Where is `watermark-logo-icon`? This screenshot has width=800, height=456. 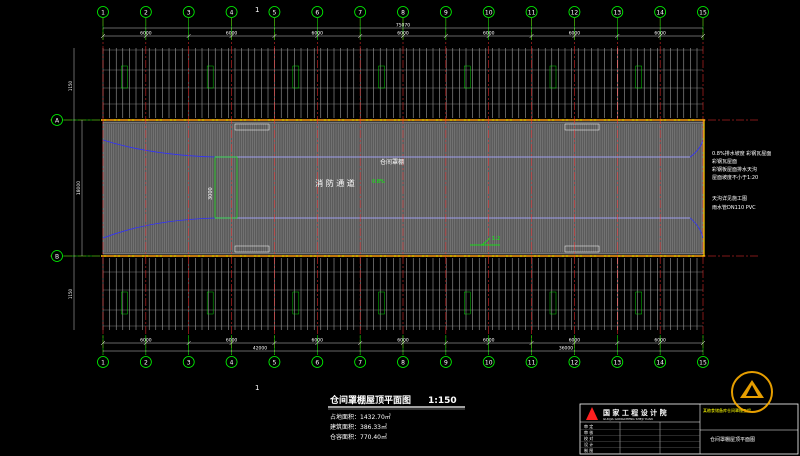 watermark-logo-icon is located at coordinates (752, 392).